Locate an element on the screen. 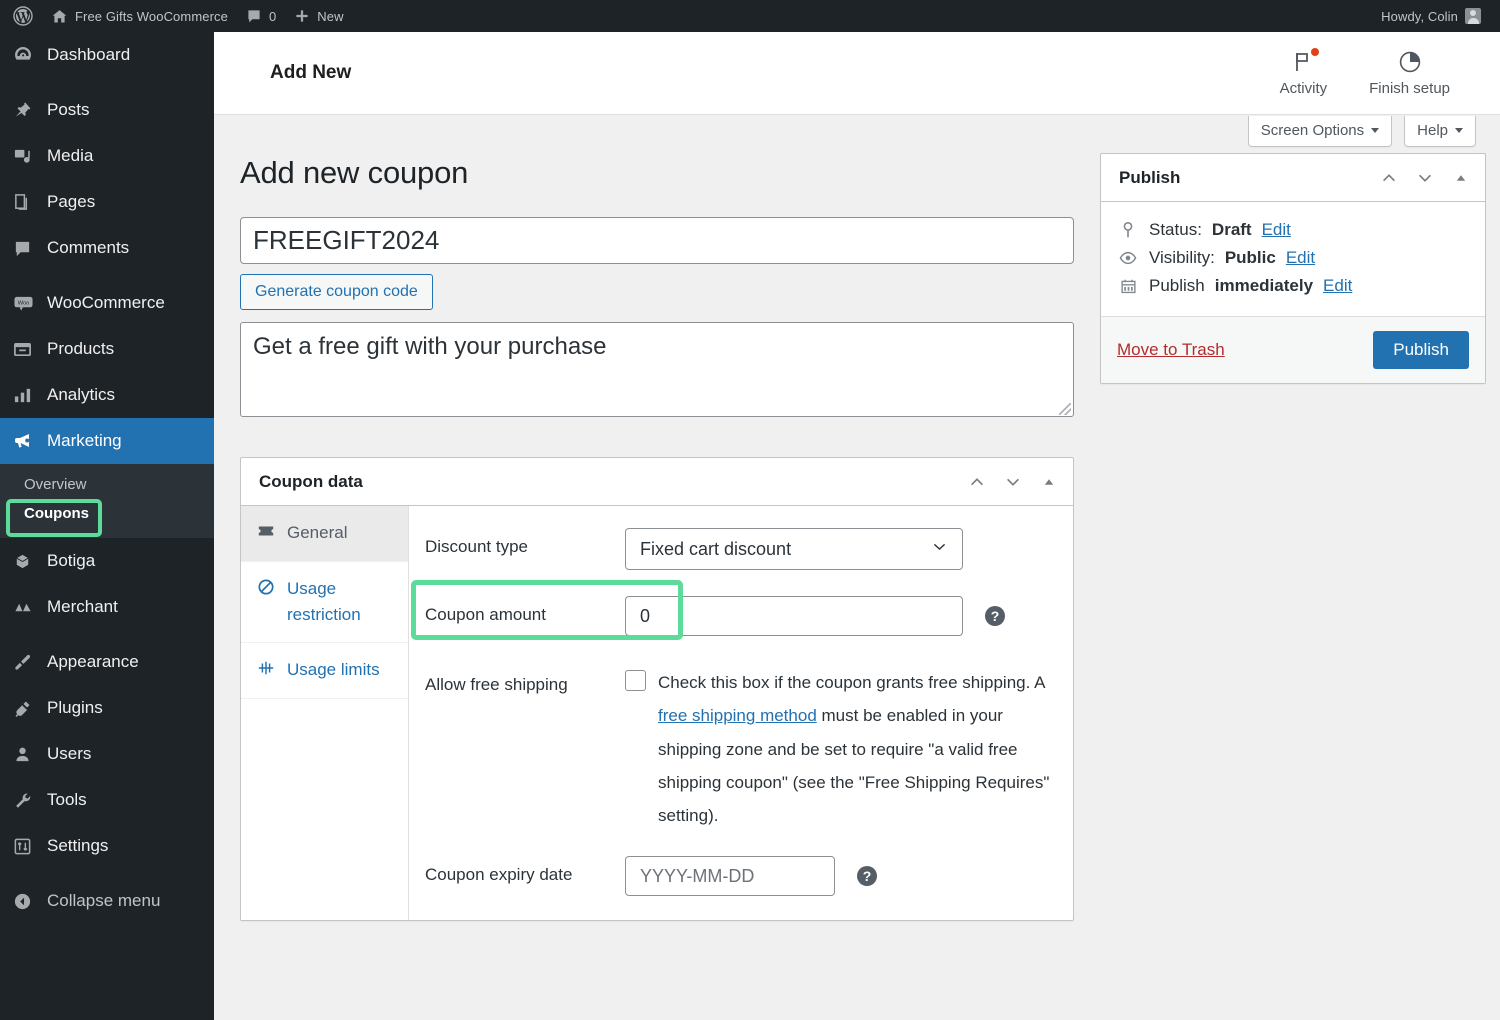 This screenshot has width=1500, height=1020. sidebar-item-plugins: Plugins is located at coordinates (107, 708).